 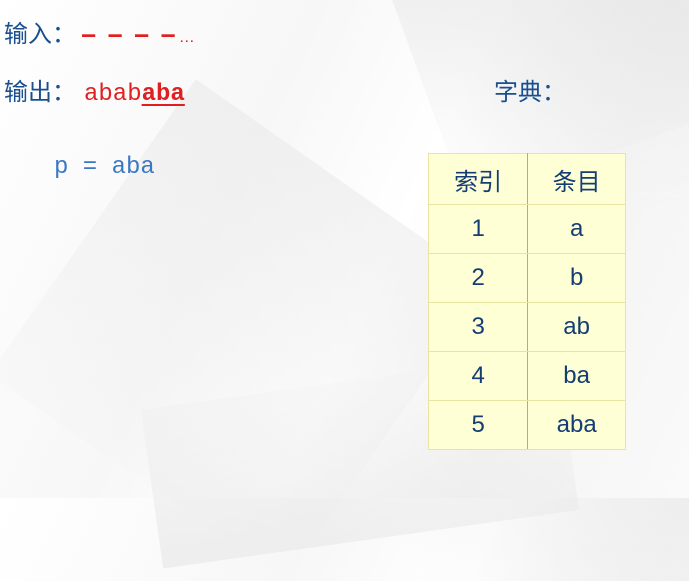 I want to click on dictionary-table: 索引 条目 1 a 2 b 3 ab 4 ba 5 aba, so click(x=527, y=301).